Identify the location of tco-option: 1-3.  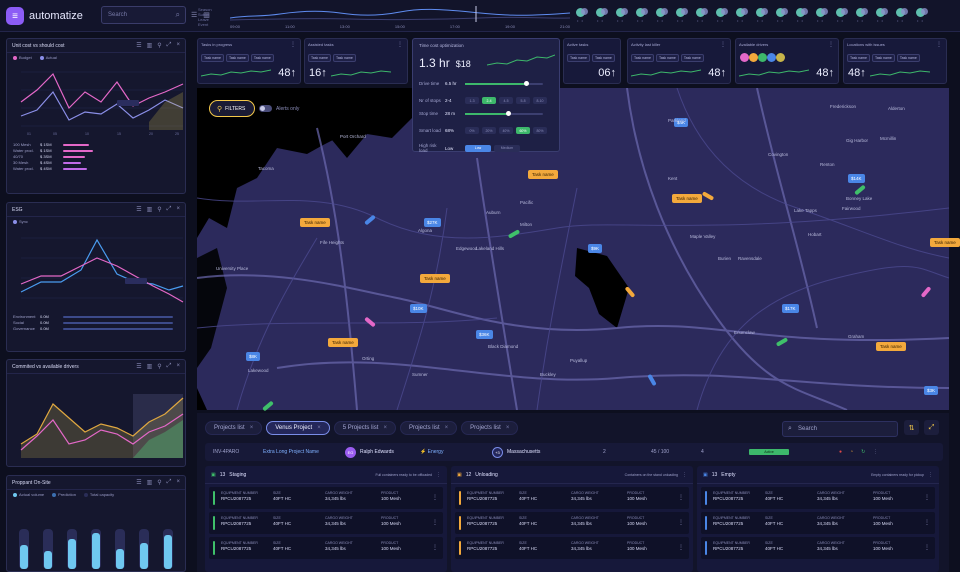
(472, 100).